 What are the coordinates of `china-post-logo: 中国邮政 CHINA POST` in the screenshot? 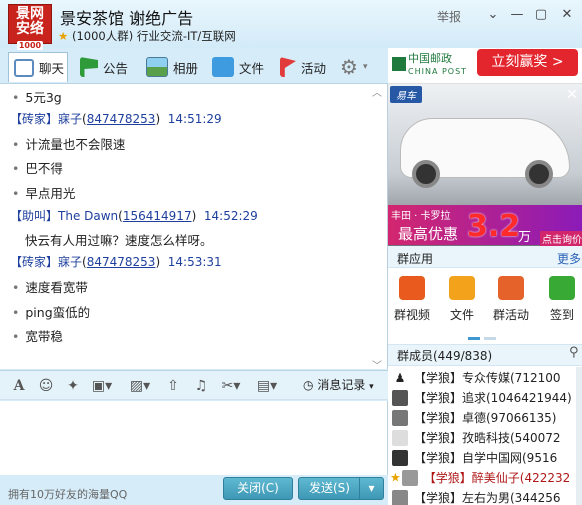 It's located at (429, 62).